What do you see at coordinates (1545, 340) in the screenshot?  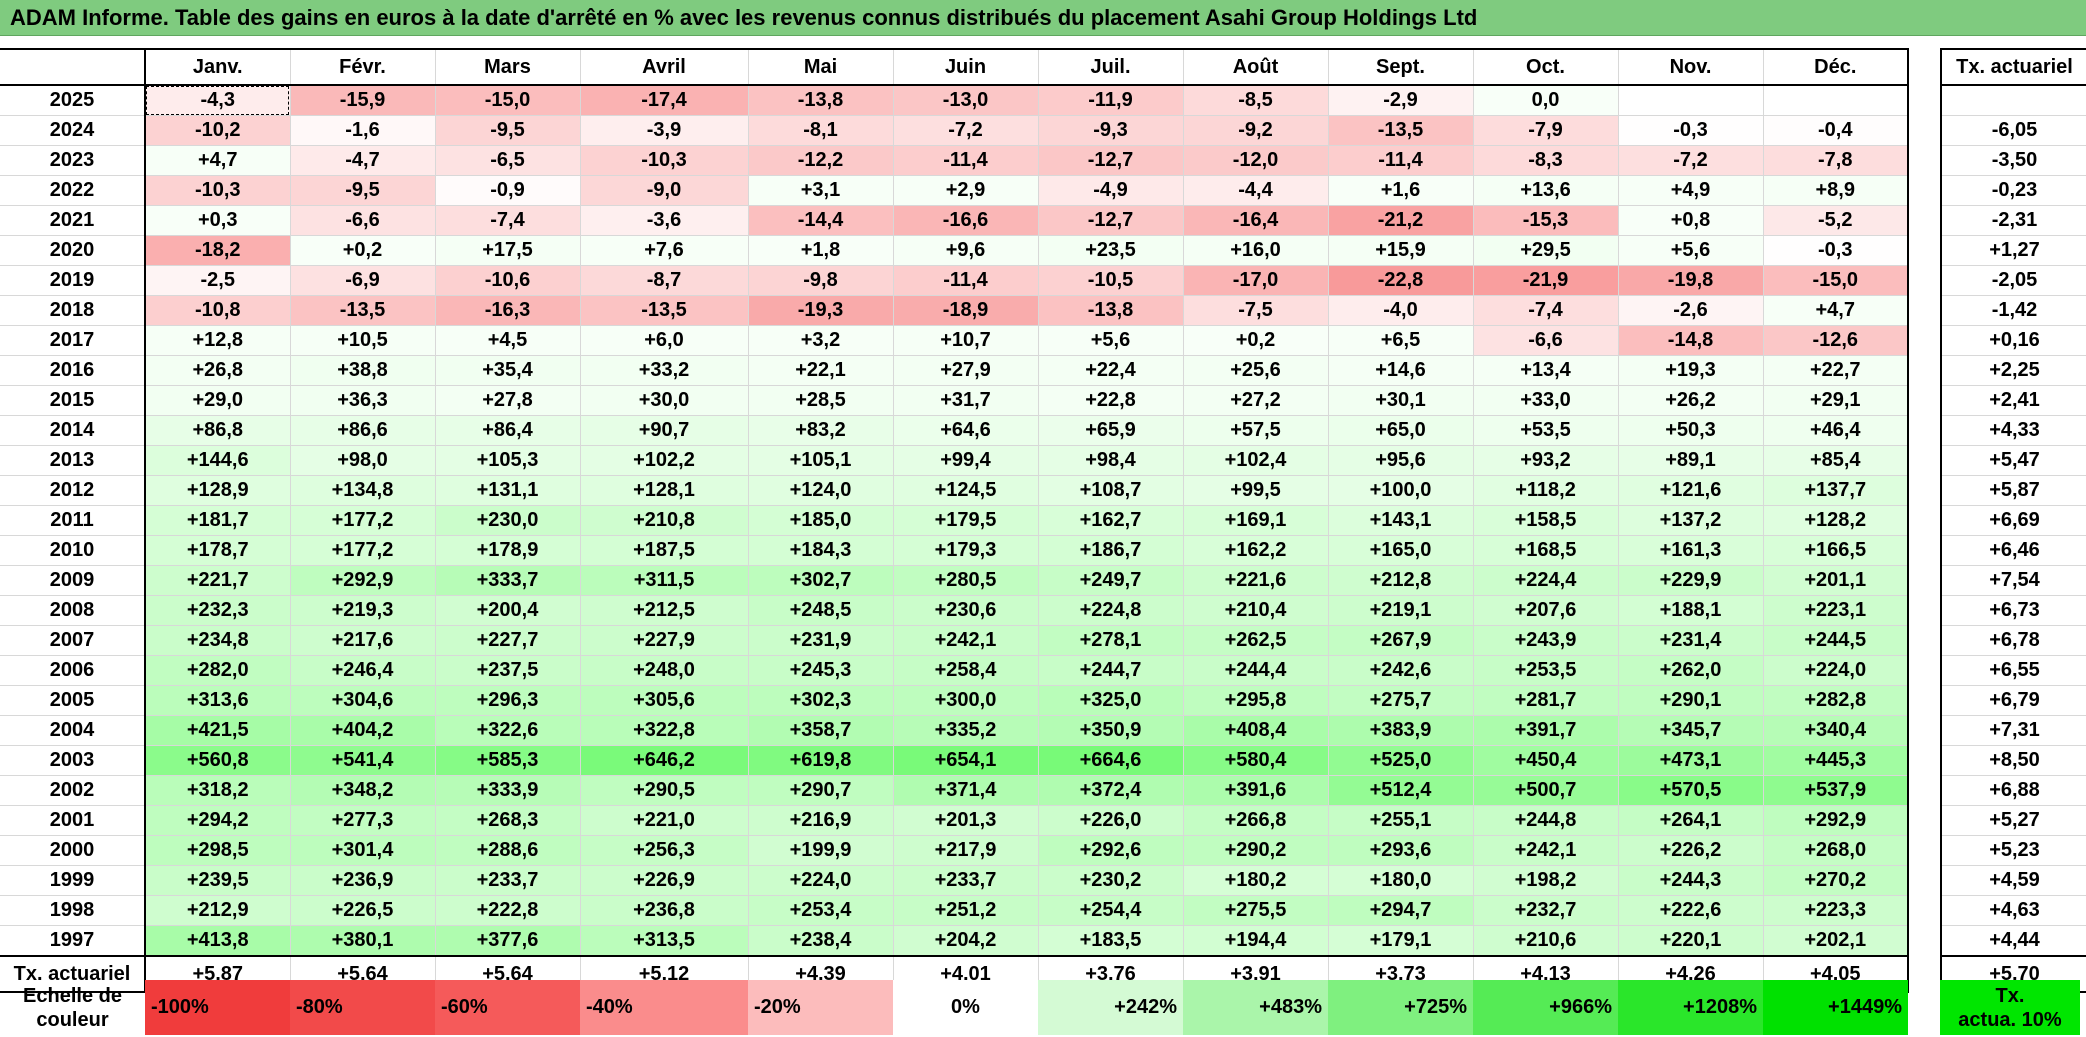 I see `gain-cell: -6,6` at bounding box center [1545, 340].